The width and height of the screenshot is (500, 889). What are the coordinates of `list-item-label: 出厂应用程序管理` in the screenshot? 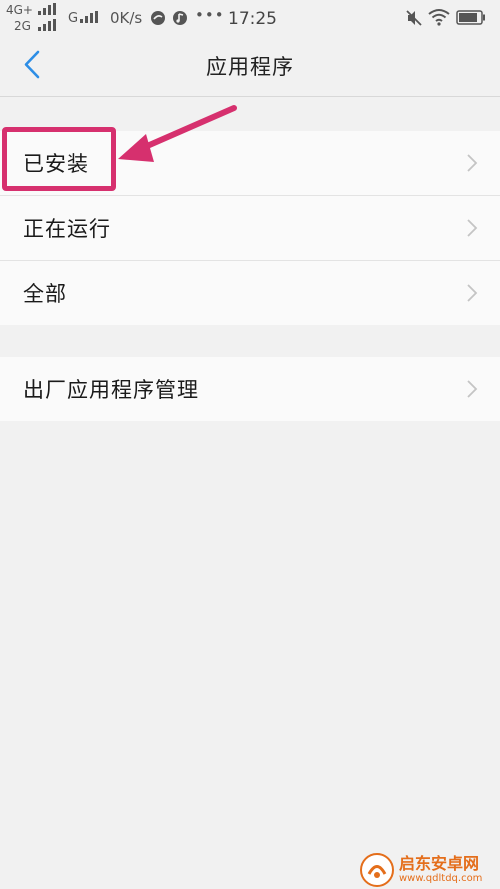 It's located at (111, 390).